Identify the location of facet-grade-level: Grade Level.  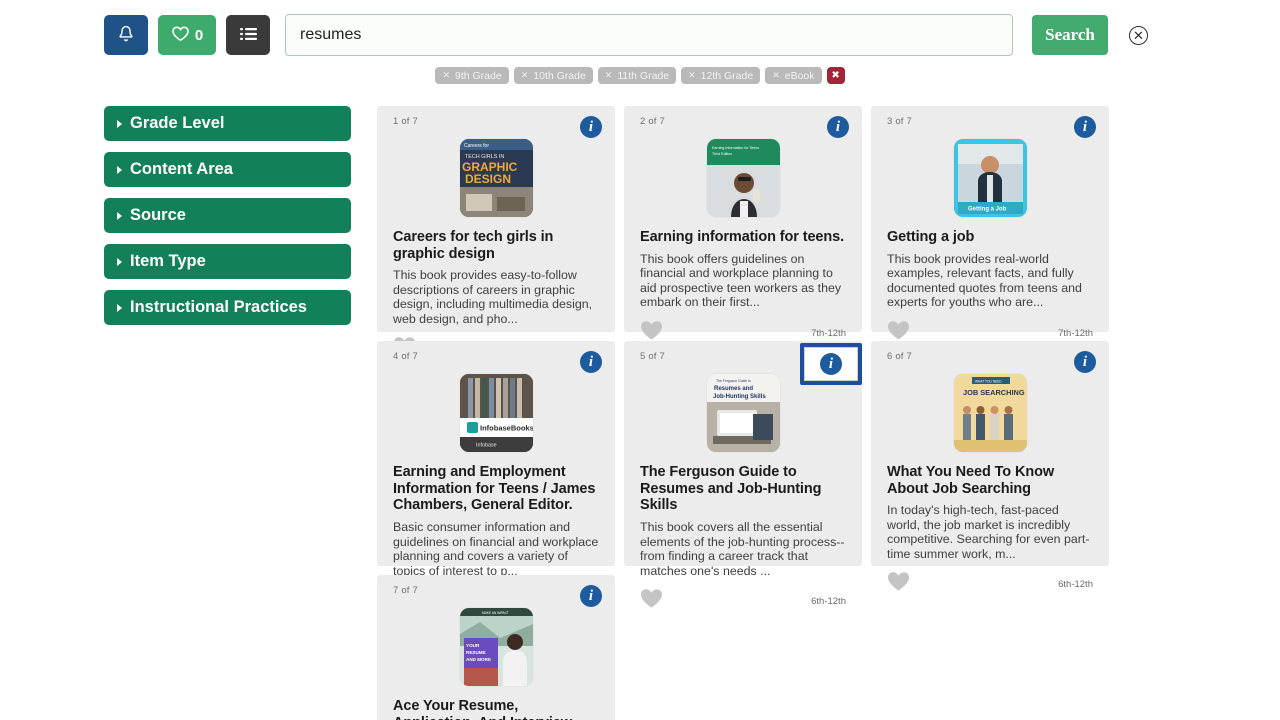
(227, 123).